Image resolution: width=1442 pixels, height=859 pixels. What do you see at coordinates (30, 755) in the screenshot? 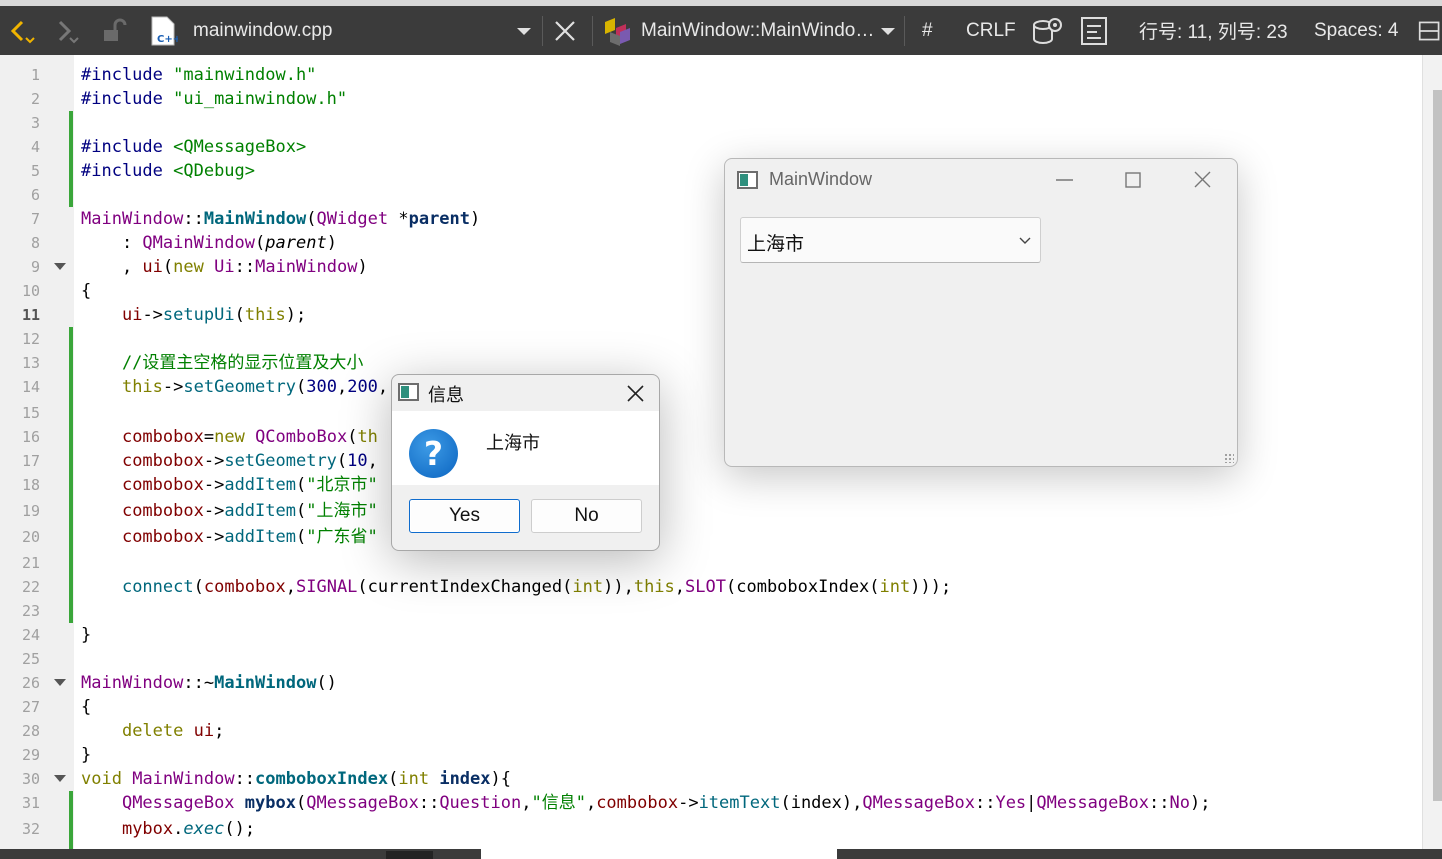
I see `line-number: 29` at bounding box center [30, 755].